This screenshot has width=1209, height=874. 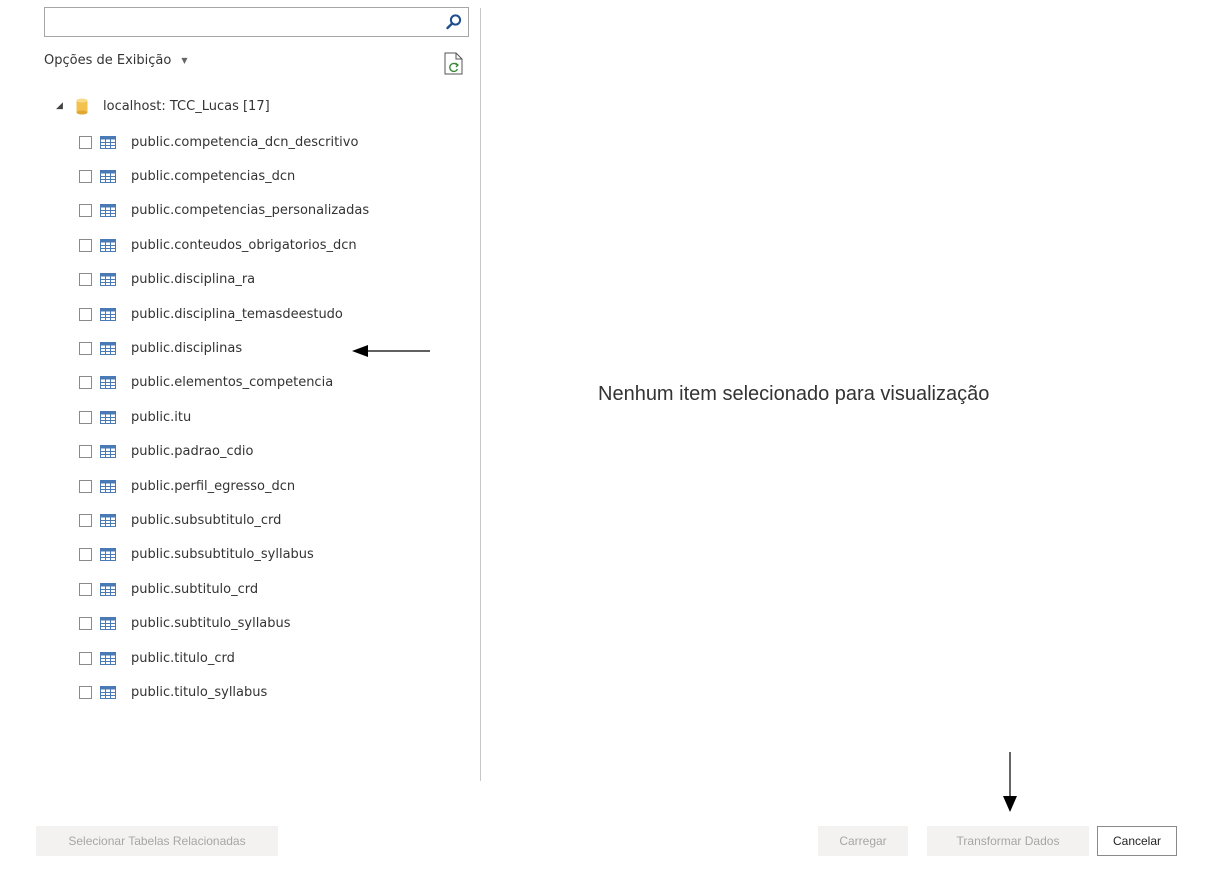 I want to click on table-row: public.competencias_personalizadas, so click(x=224, y=211).